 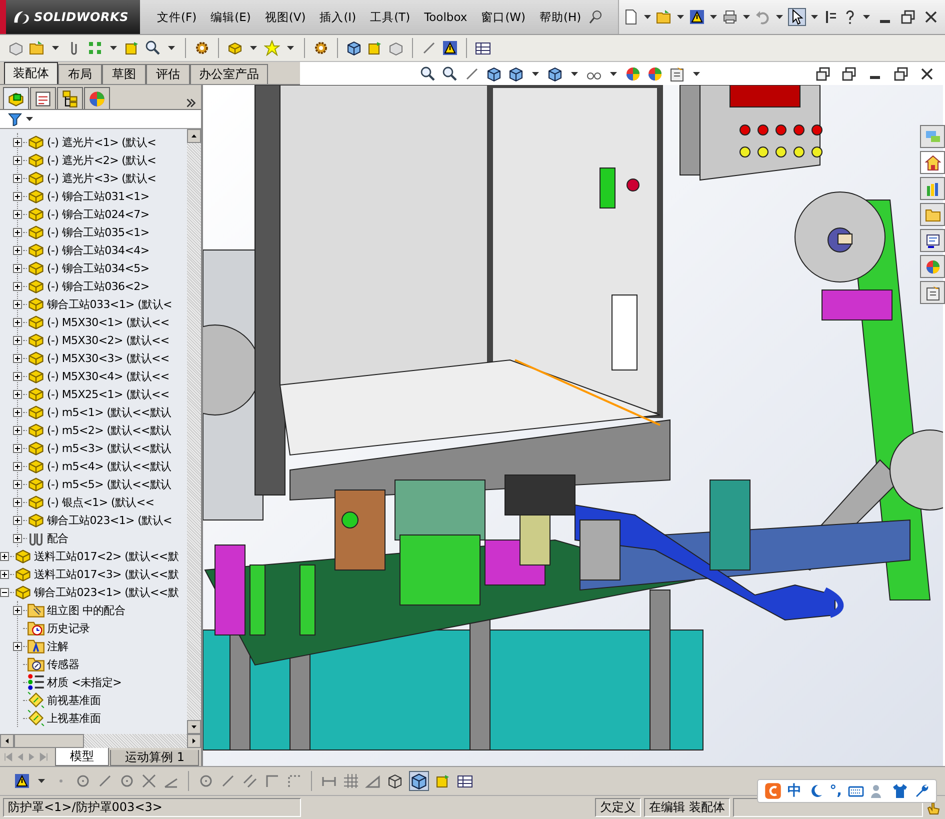 I want to click on tree-item: (-) 铆合工站034<4>, so click(x=98, y=250).